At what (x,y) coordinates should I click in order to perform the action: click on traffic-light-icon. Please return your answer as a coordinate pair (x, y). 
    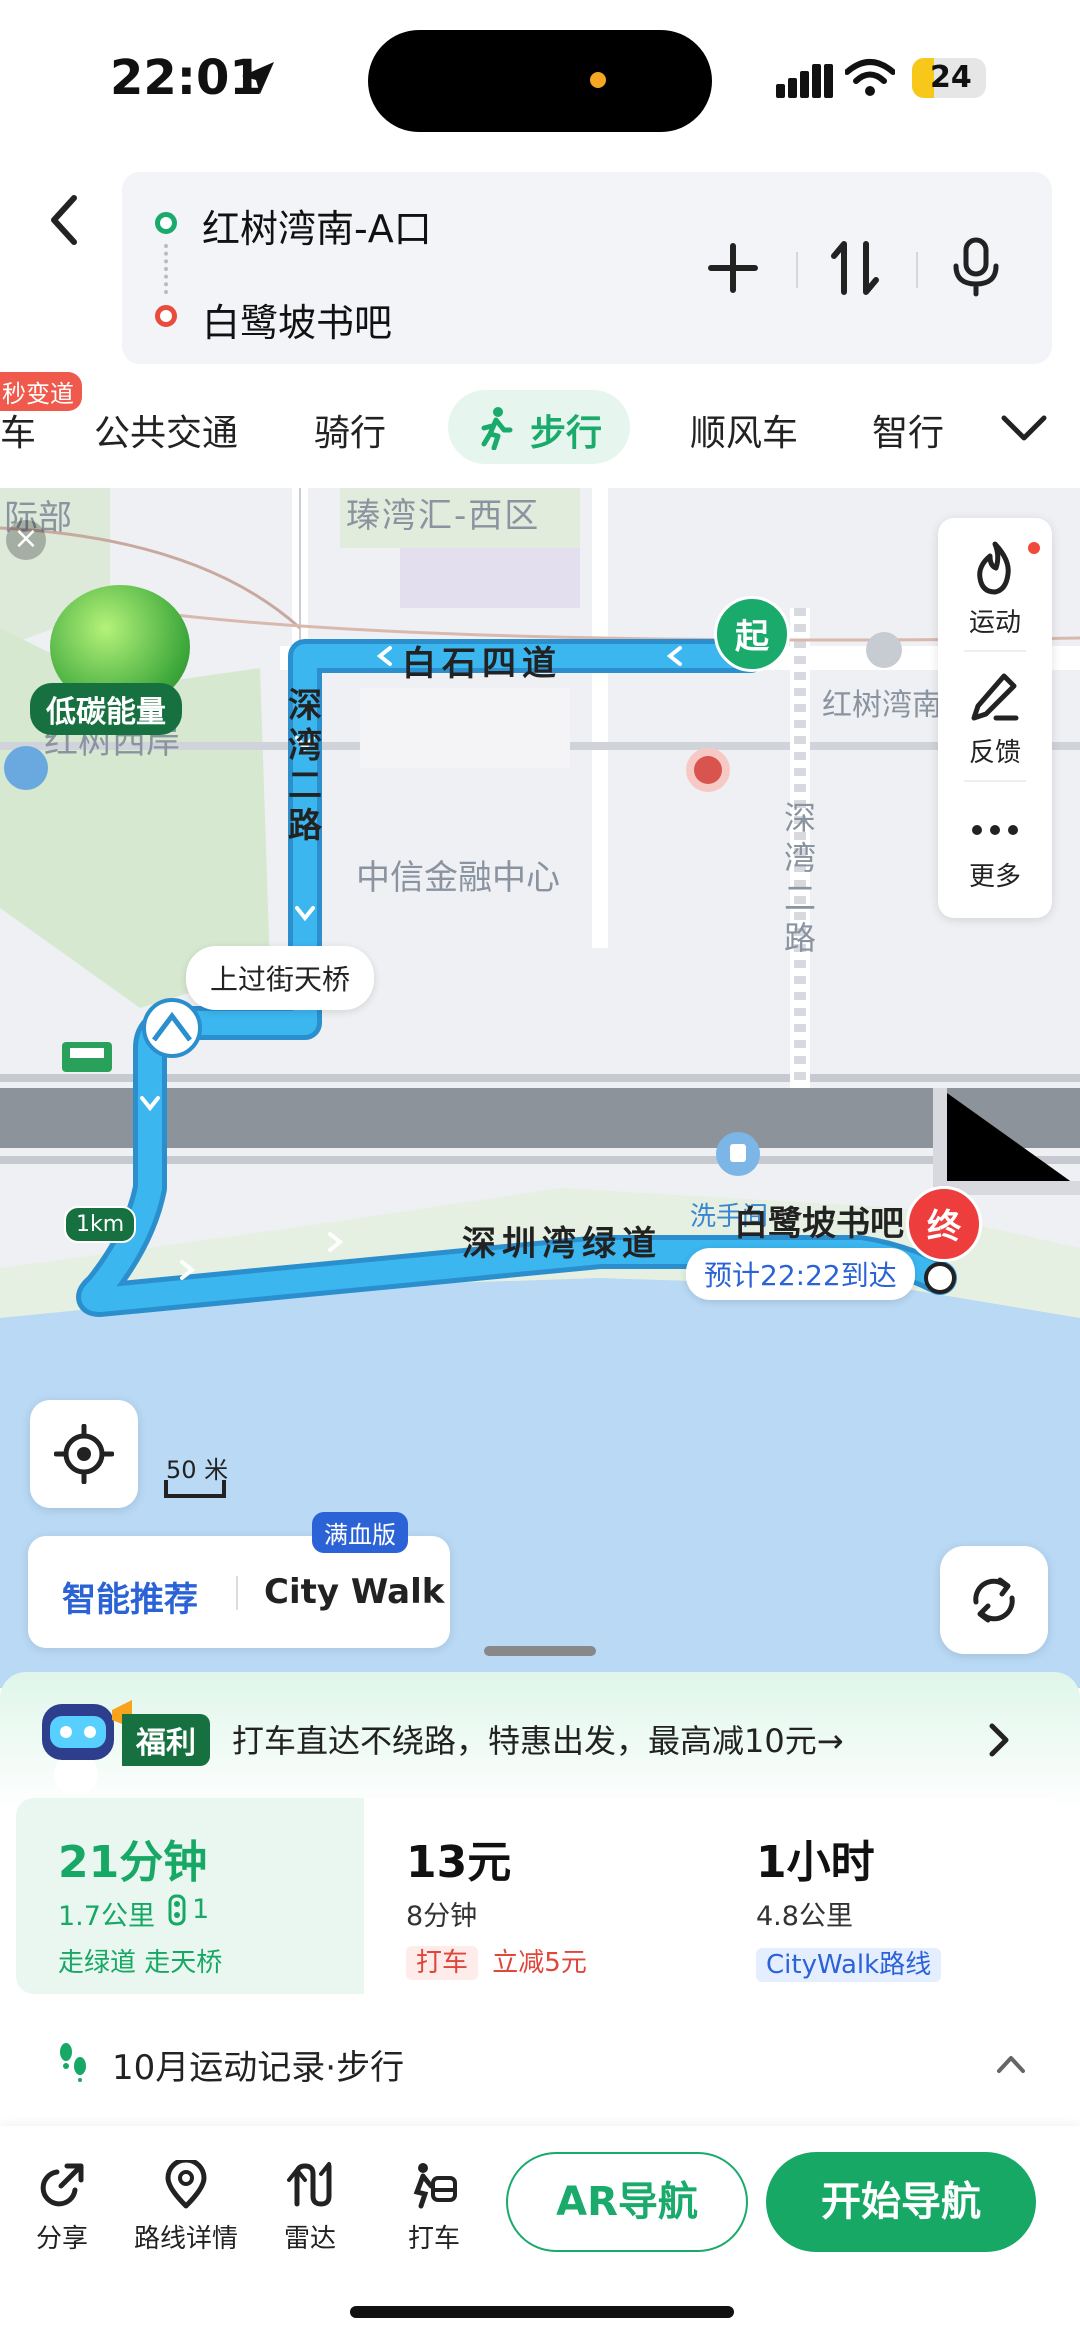
    Looking at the image, I should click on (177, 1910).